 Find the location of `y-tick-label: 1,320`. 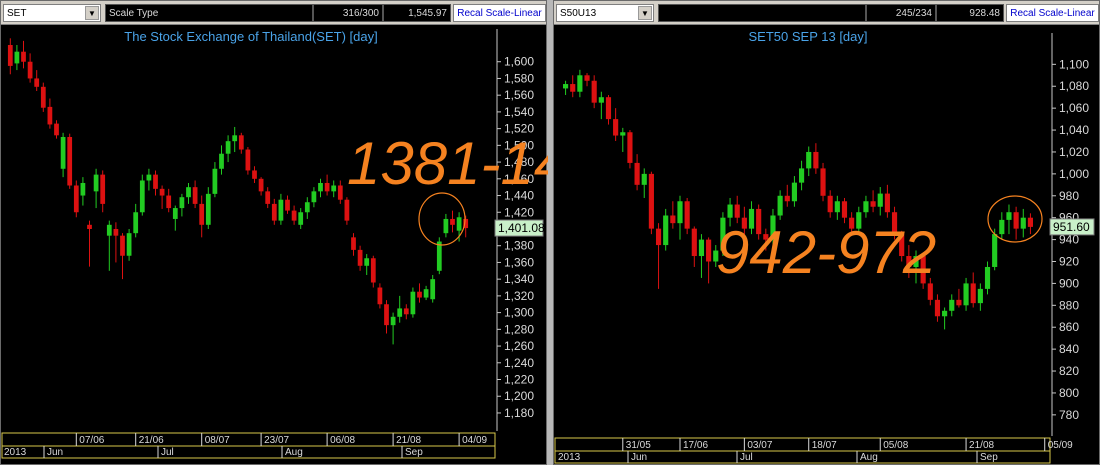

y-tick-label: 1,320 is located at coordinates (519, 296).